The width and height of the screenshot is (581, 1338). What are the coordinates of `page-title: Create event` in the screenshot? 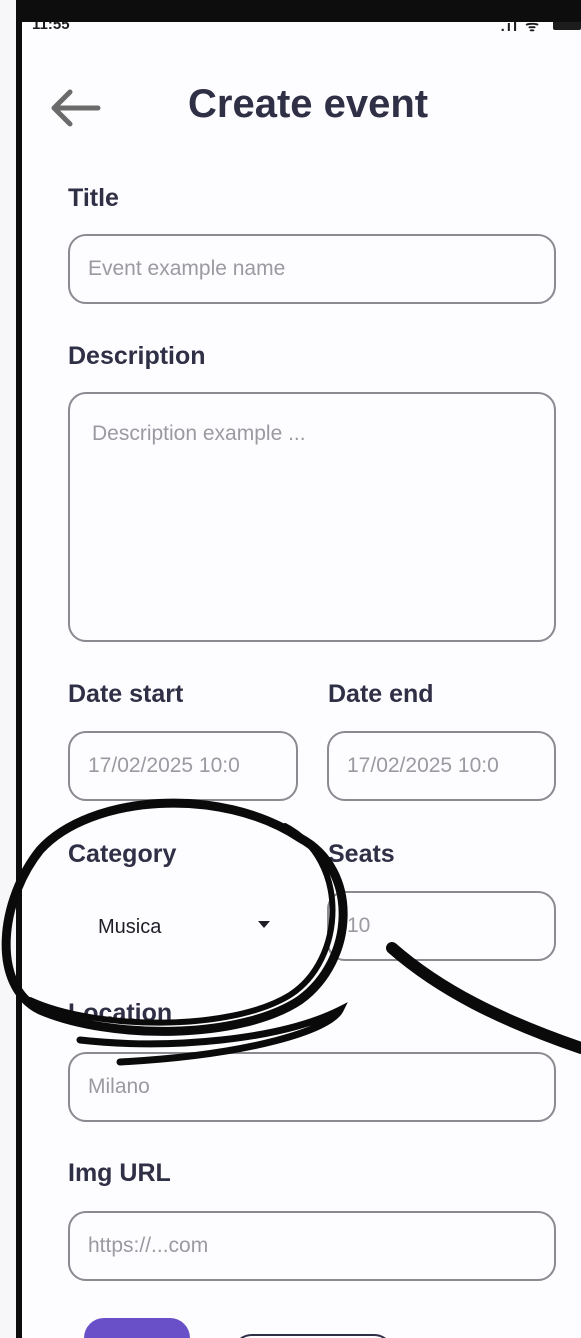 It's located at (308, 104).